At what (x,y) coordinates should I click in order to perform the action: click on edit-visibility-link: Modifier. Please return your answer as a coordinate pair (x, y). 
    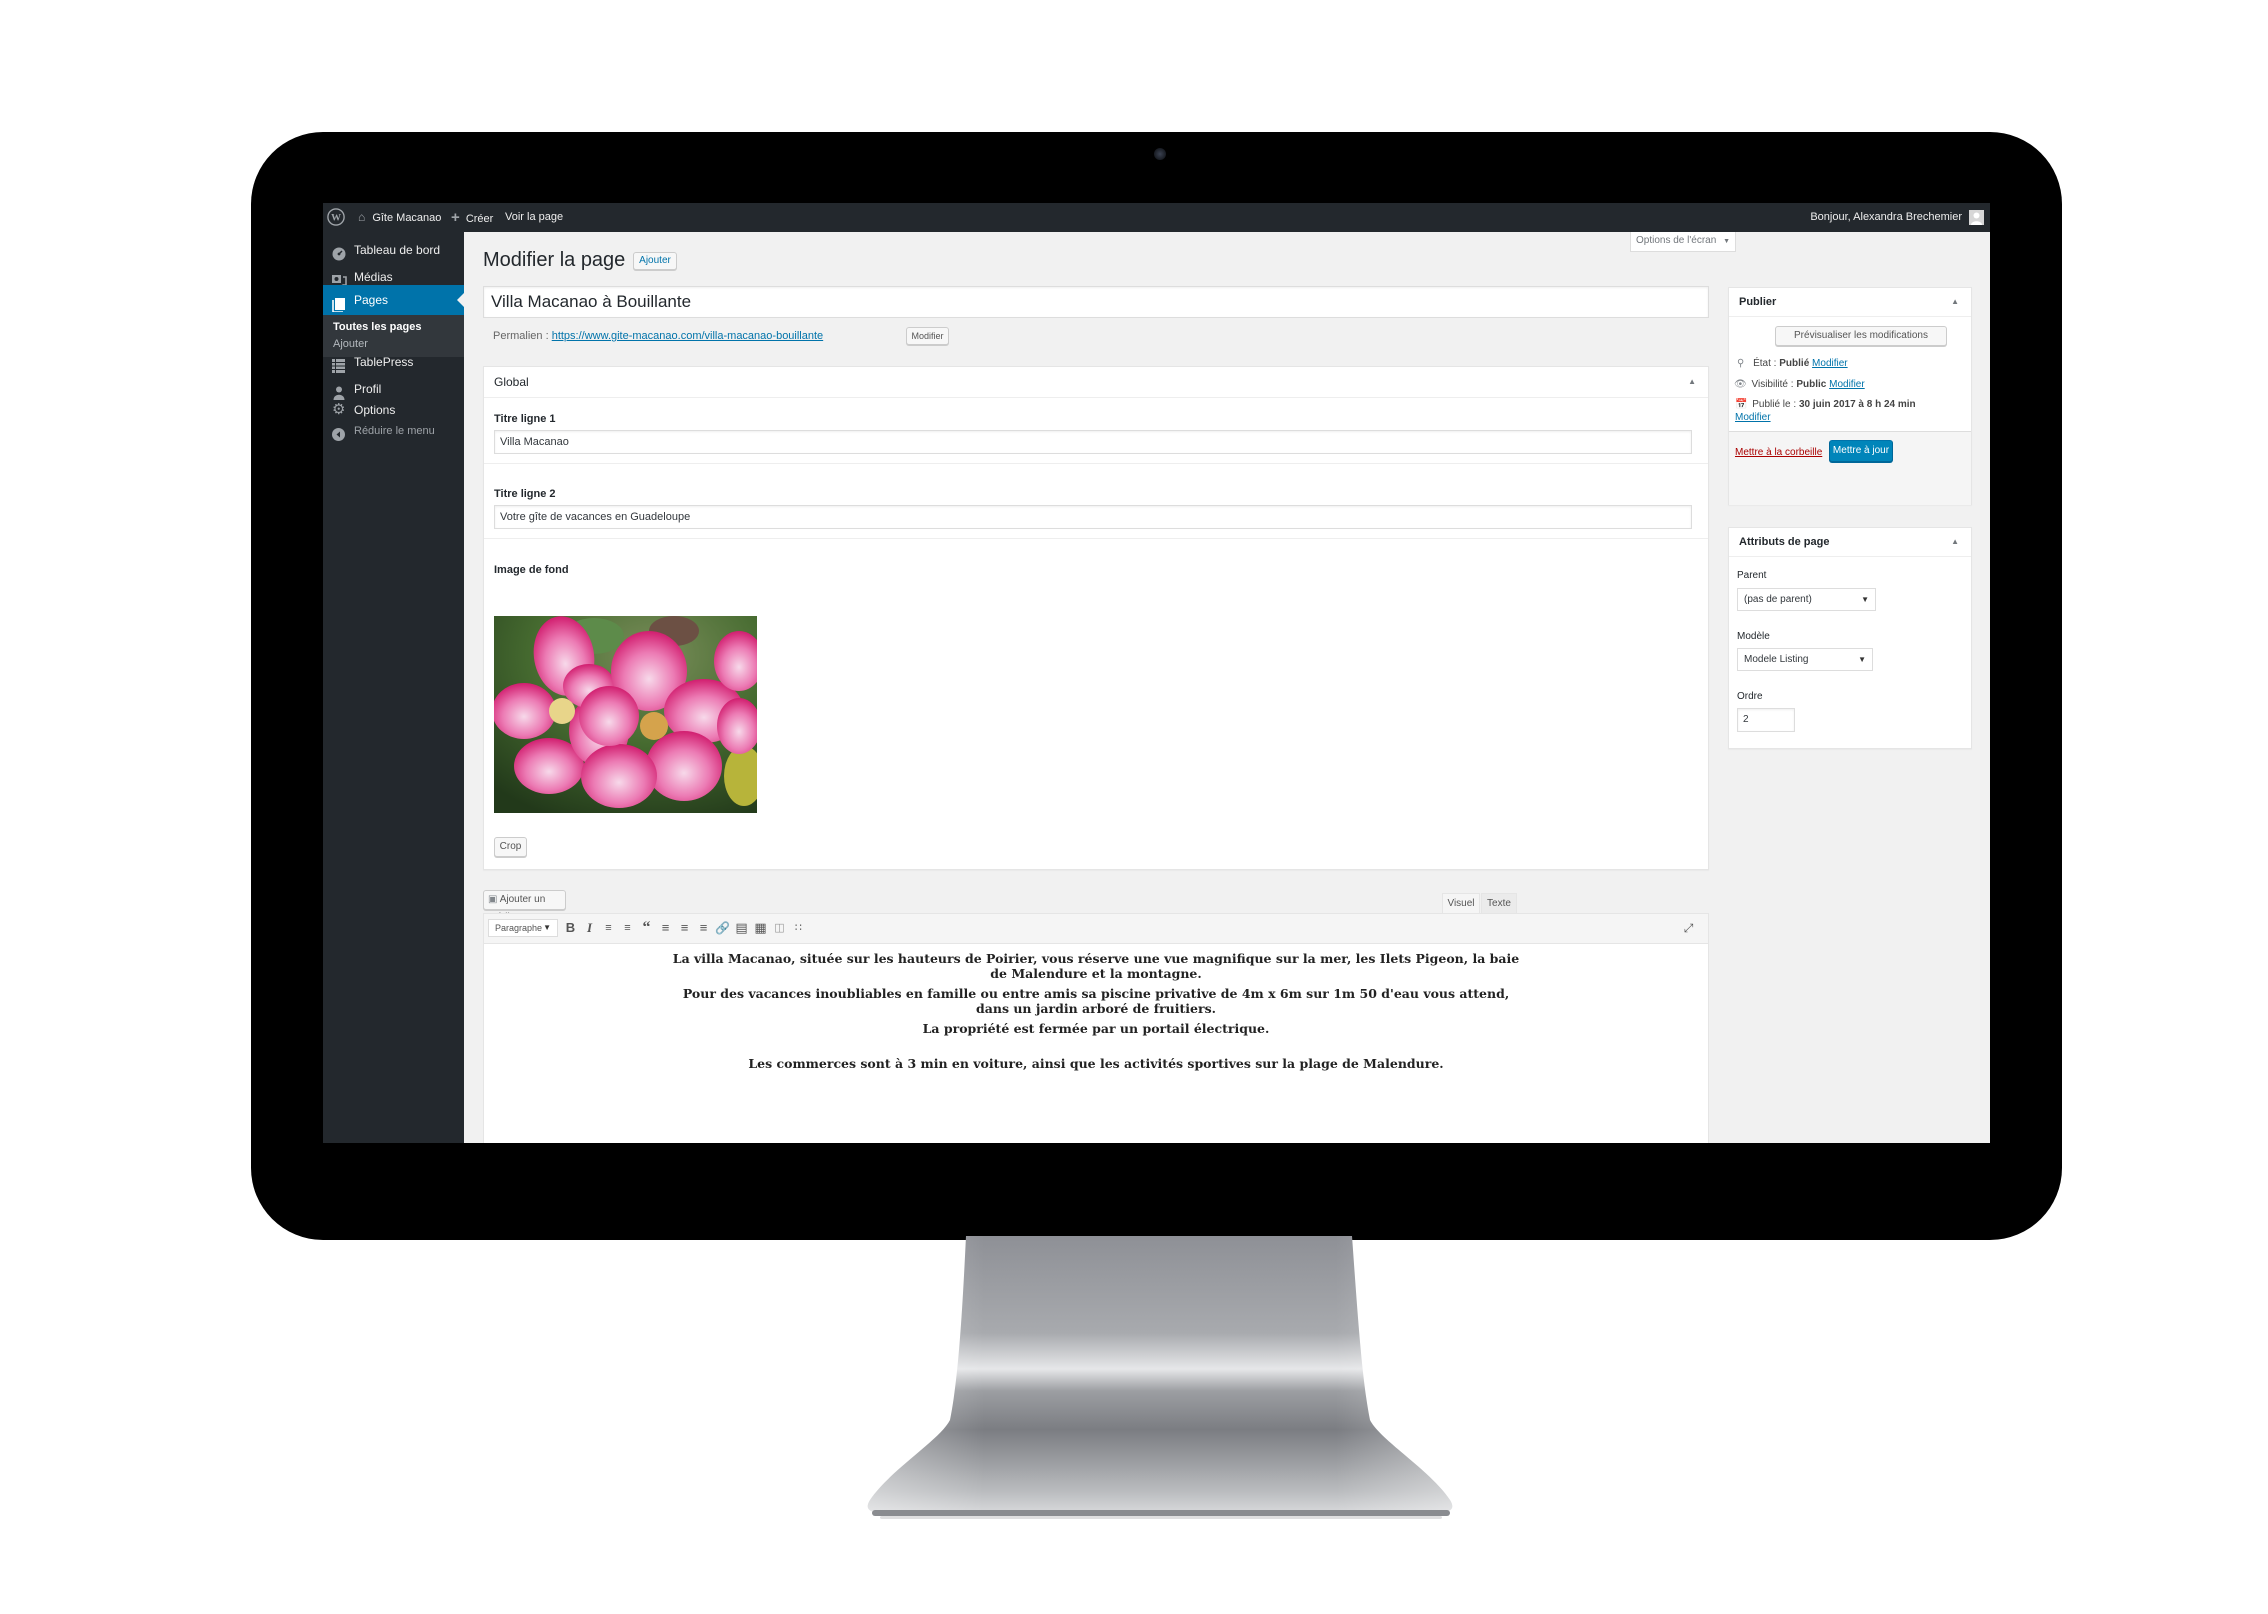
    Looking at the image, I should click on (1847, 384).